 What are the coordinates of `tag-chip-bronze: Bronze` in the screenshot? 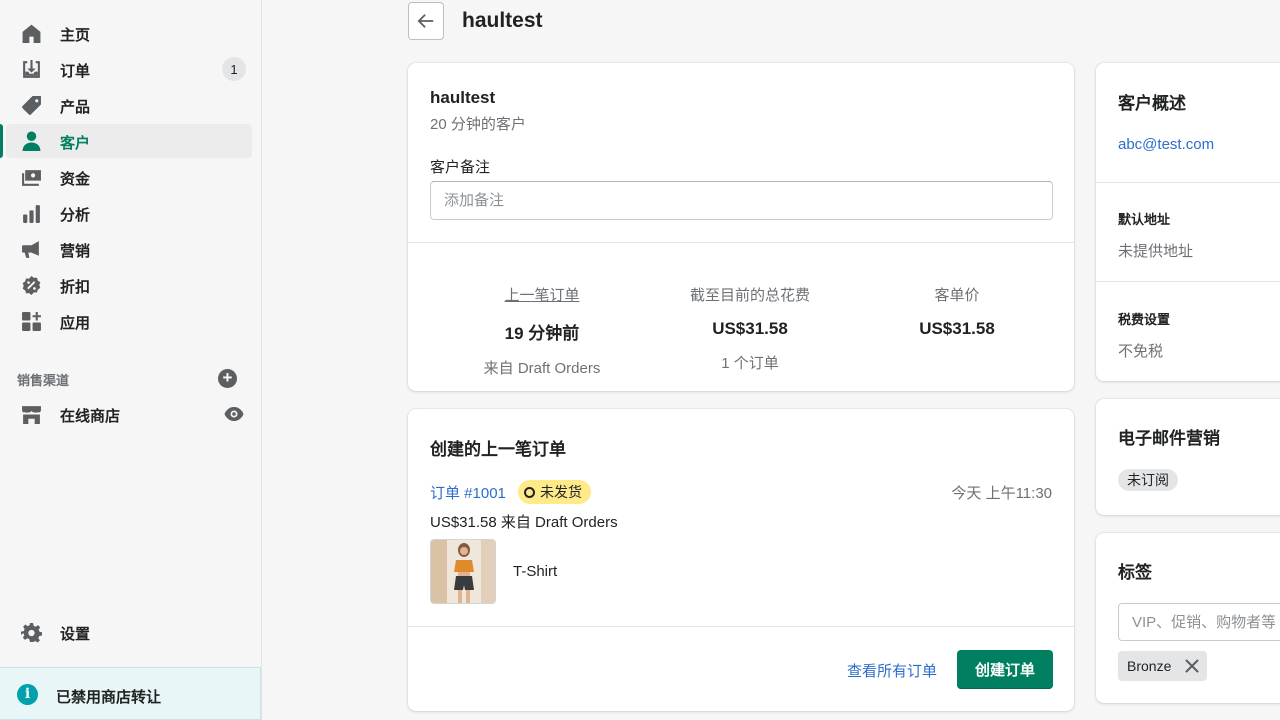 It's located at (1163, 666).